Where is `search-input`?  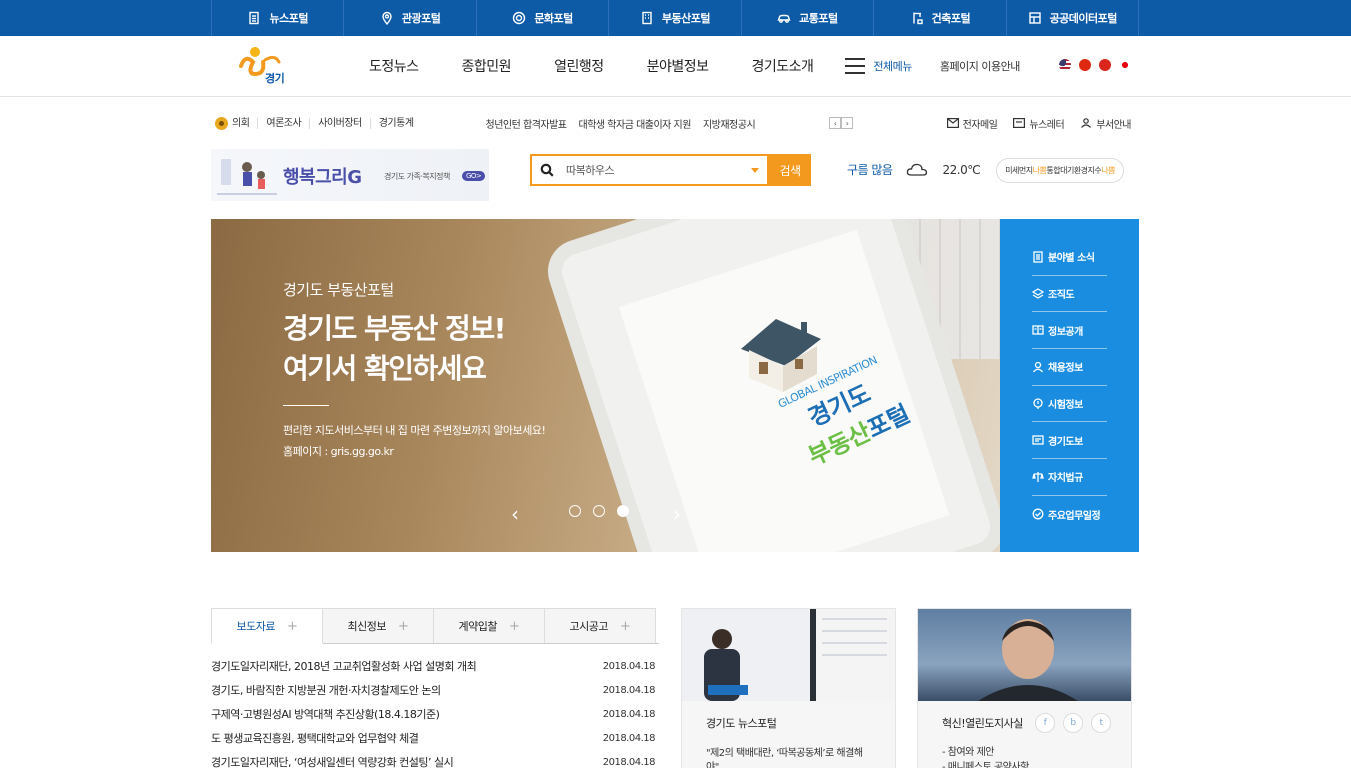 search-input is located at coordinates (652, 170).